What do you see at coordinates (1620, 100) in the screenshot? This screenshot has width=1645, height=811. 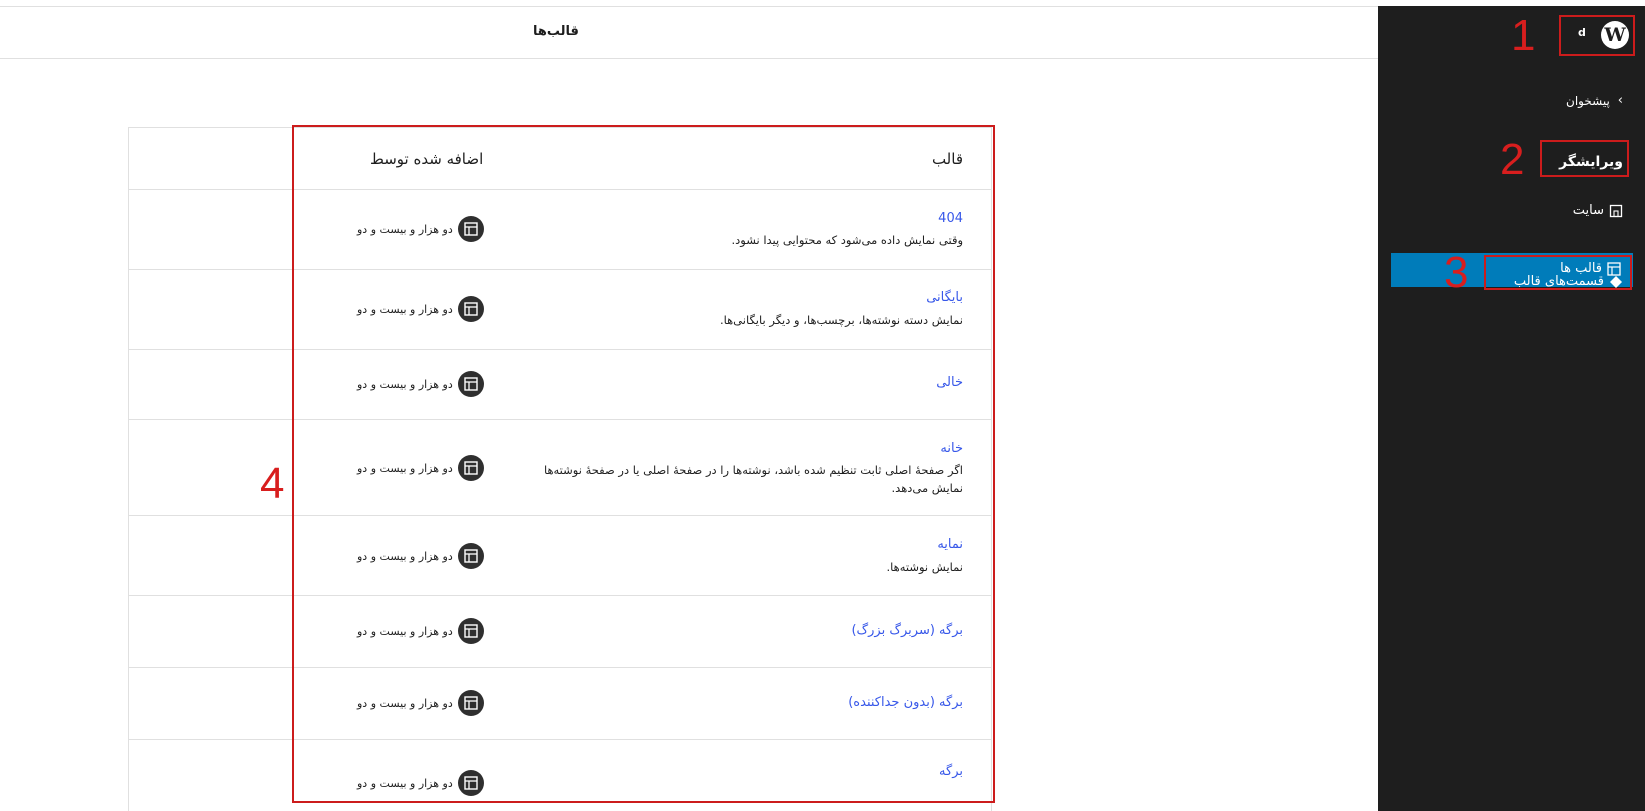 I see `chevron-right-icon: ›` at bounding box center [1620, 100].